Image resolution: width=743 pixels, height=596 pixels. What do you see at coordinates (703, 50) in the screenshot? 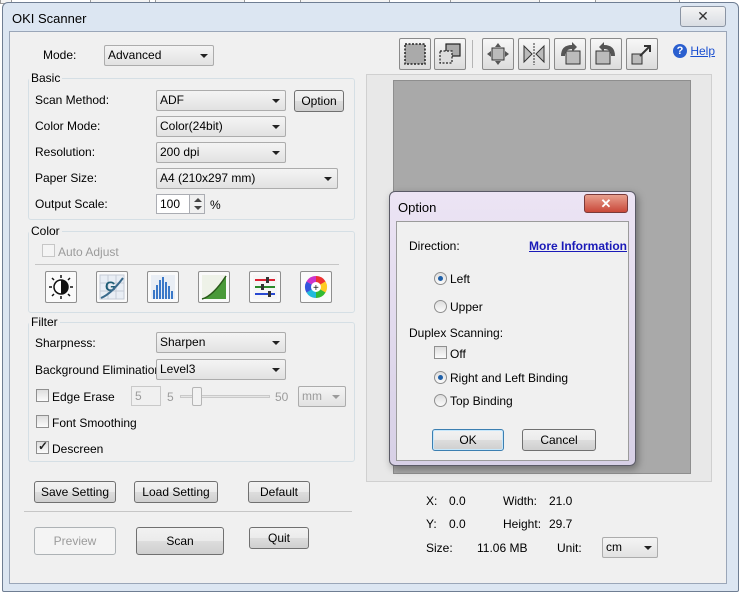
I see `help-link-label: Help` at bounding box center [703, 50].